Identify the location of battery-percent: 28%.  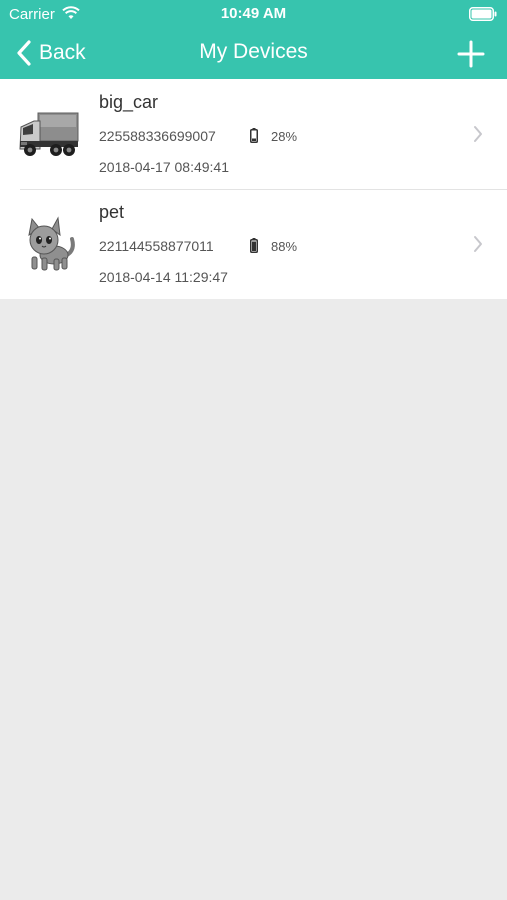
(284, 136).